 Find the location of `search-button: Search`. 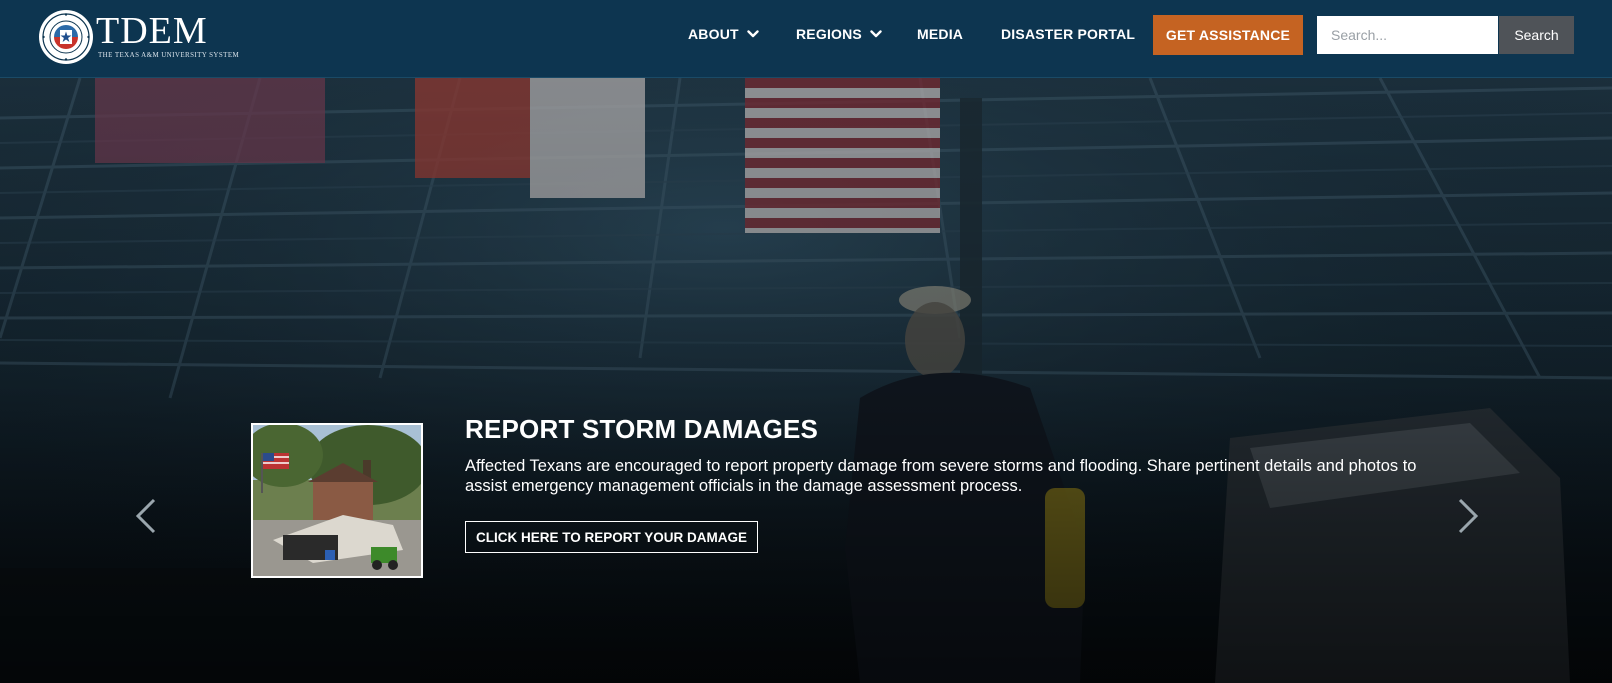

search-button: Search is located at coordinates (1536, 35).